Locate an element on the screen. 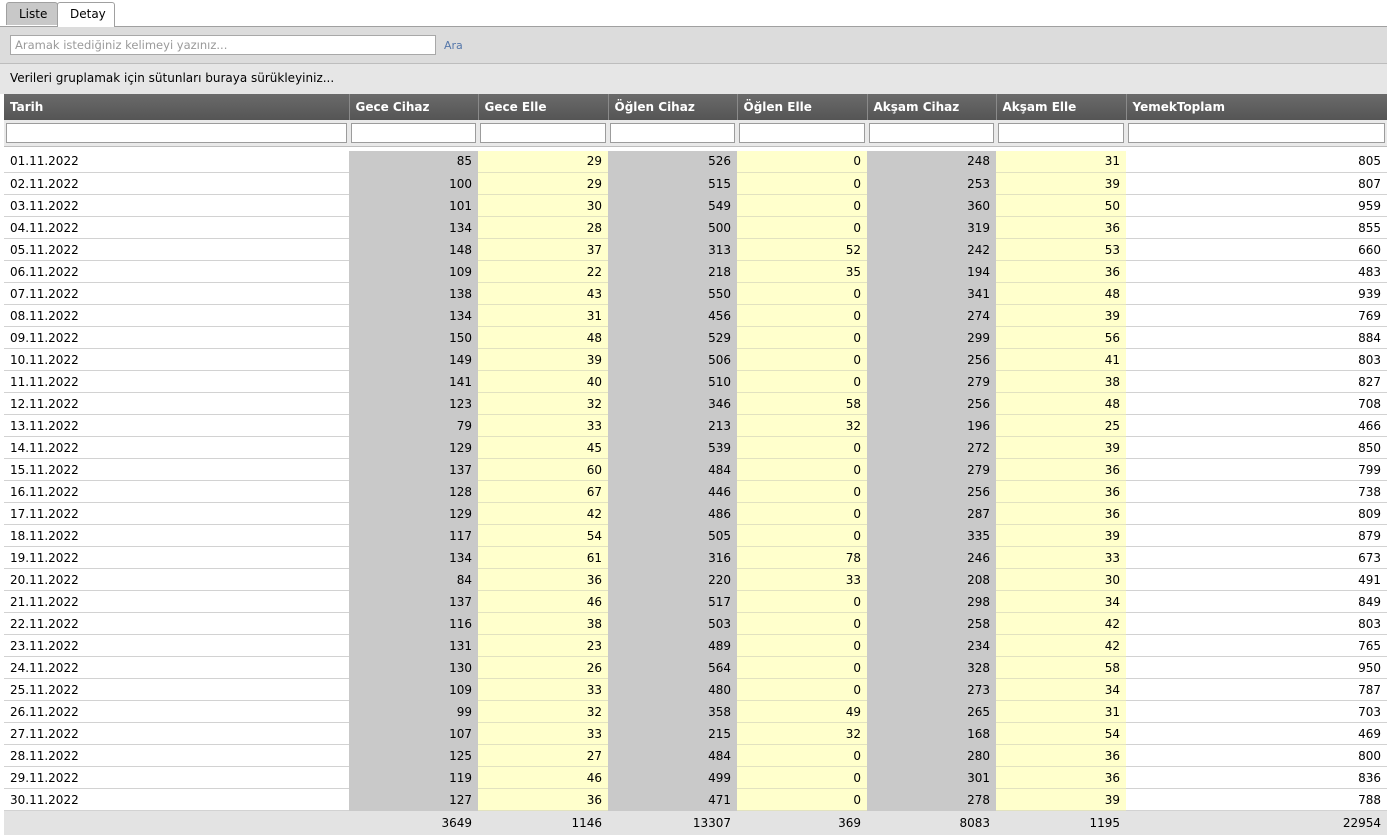 This screenshot has width=1387, height=835. cell-oglen-cihaz: 564 is located at coordinates (672, 667).